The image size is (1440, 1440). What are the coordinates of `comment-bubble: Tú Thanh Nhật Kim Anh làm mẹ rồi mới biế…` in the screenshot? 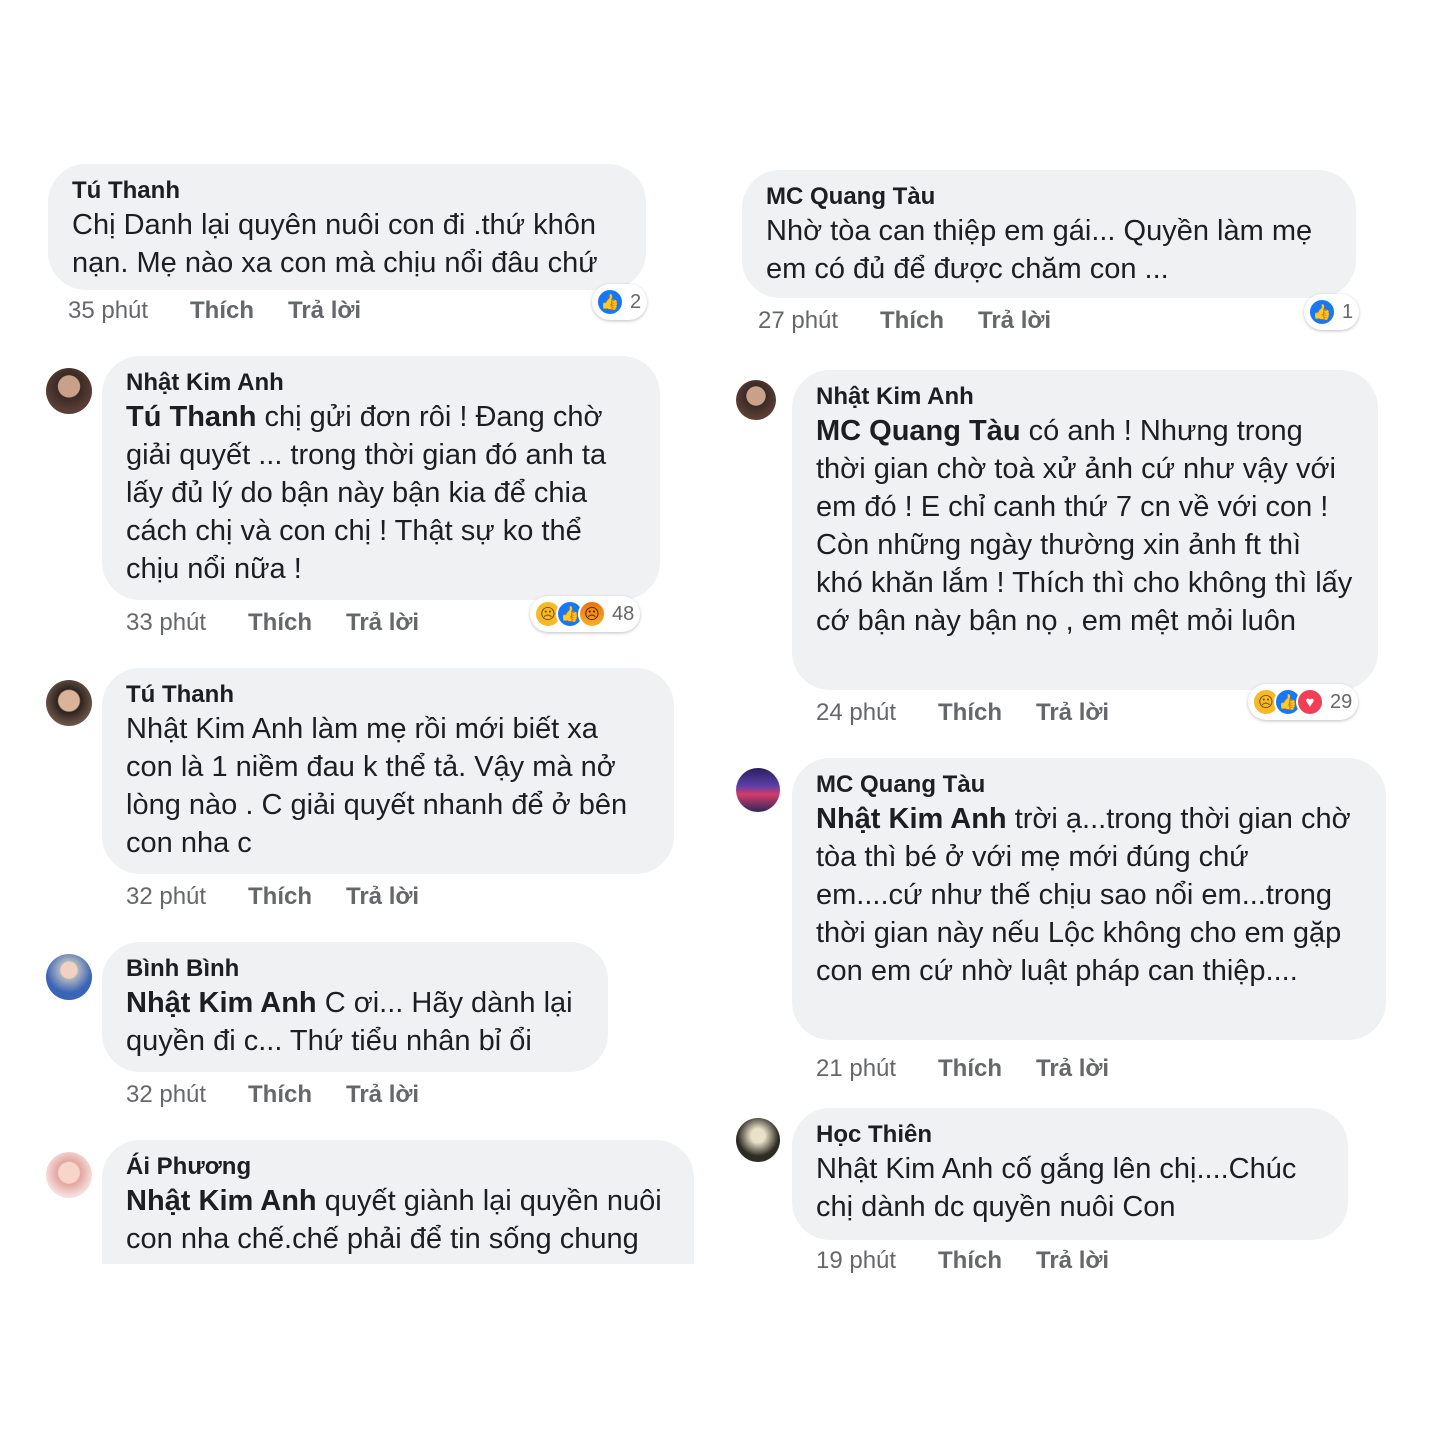 It's located at (388, 771).